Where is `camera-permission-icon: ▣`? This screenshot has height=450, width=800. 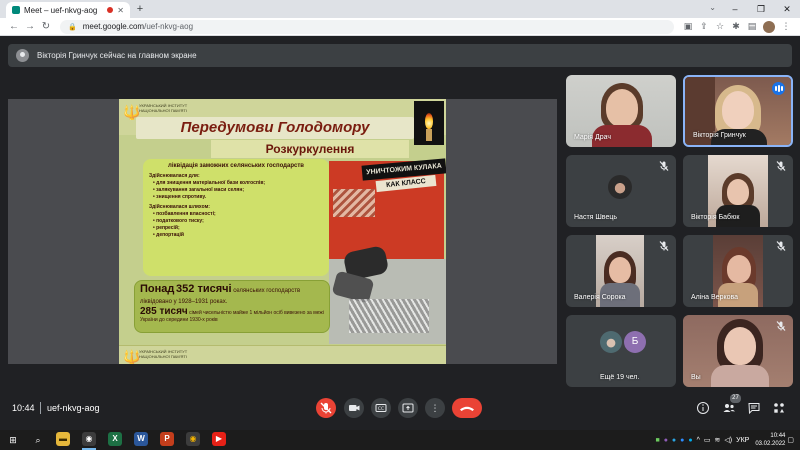
camera-permission-icon: ▣ is located at coordinates (688, 26).